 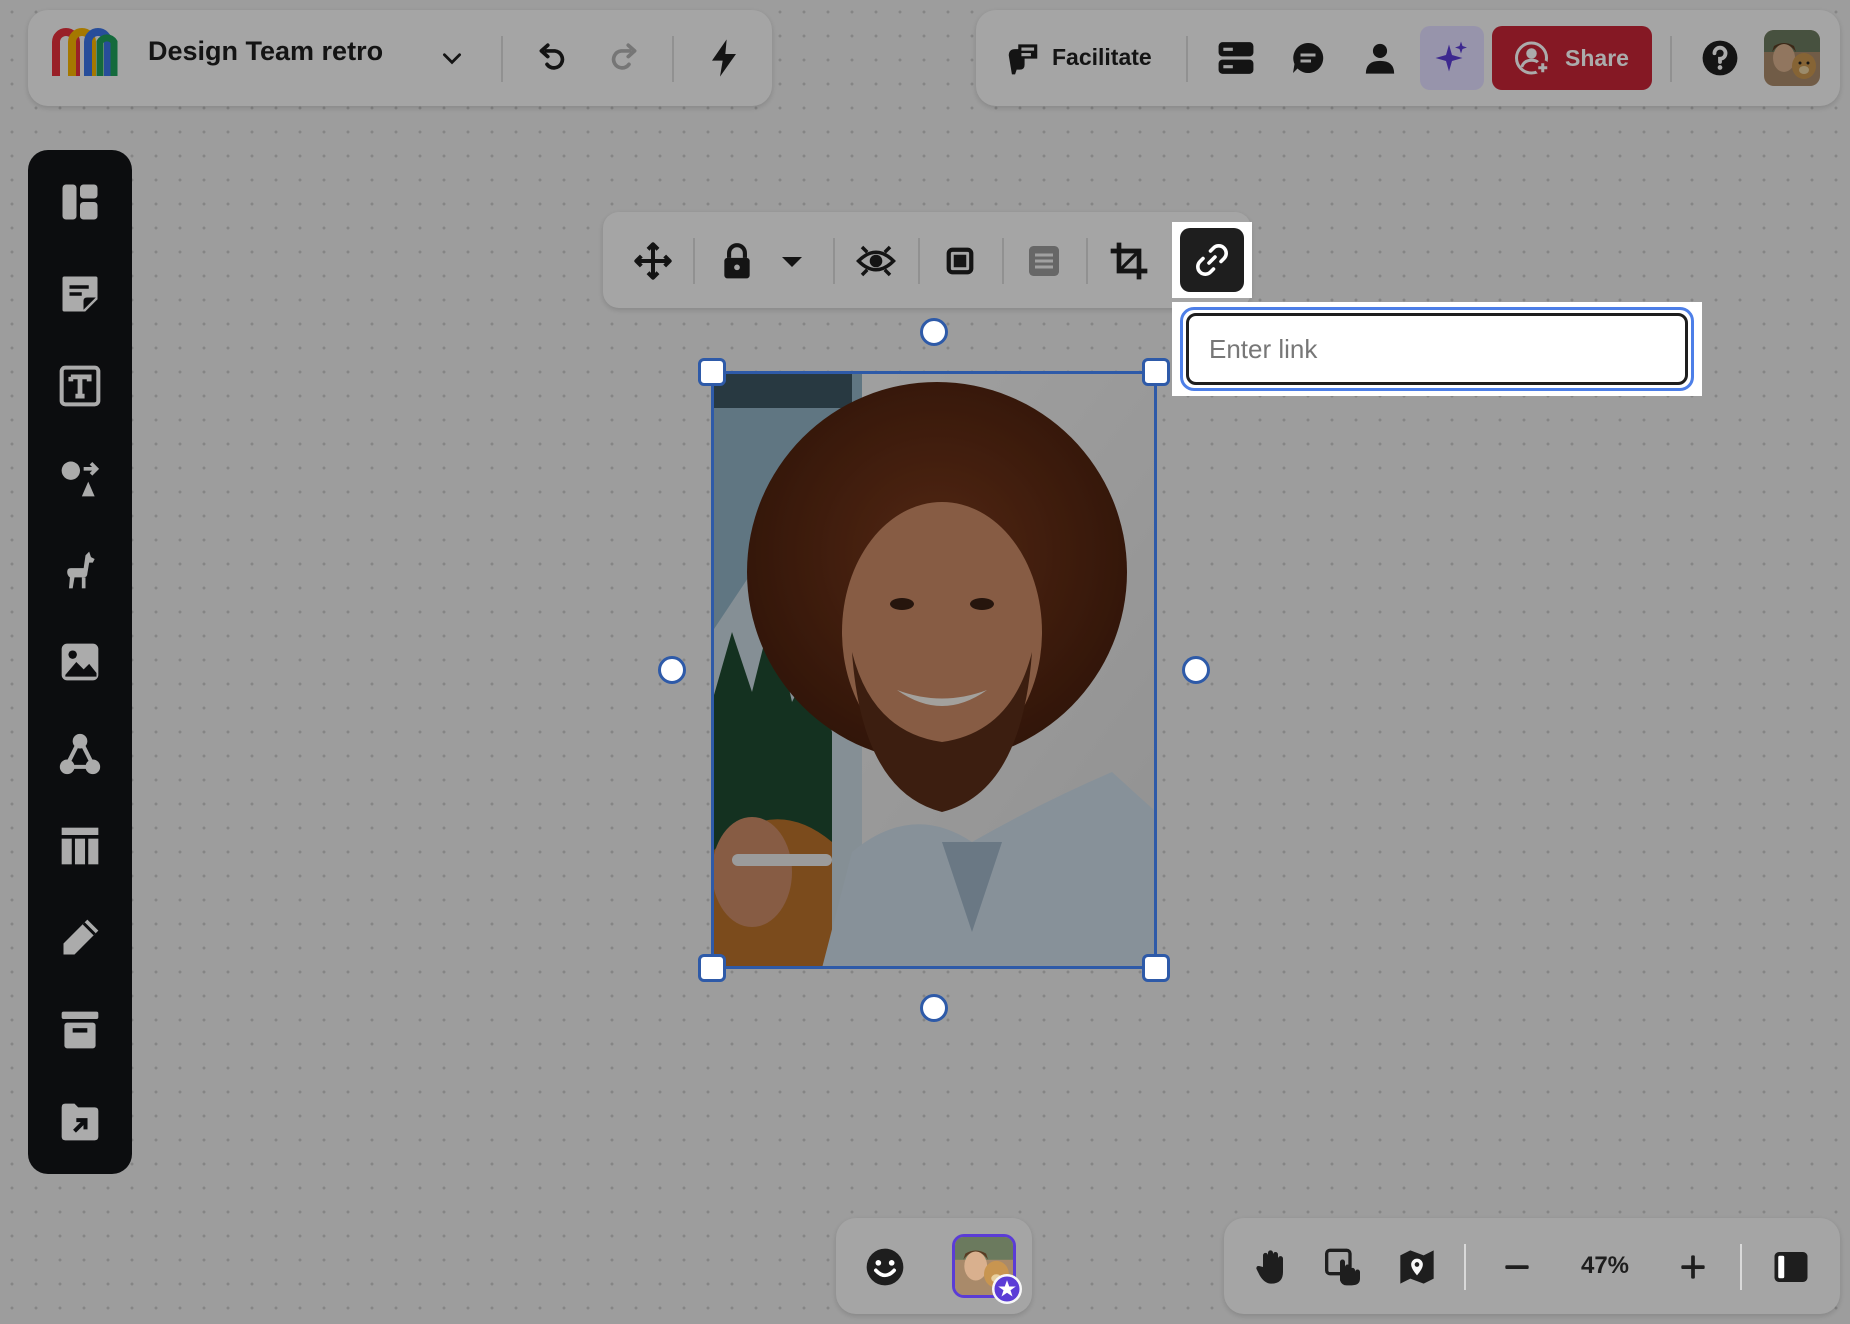 I want to click on connector-handle-bottom, so click(x=934, y=1008).